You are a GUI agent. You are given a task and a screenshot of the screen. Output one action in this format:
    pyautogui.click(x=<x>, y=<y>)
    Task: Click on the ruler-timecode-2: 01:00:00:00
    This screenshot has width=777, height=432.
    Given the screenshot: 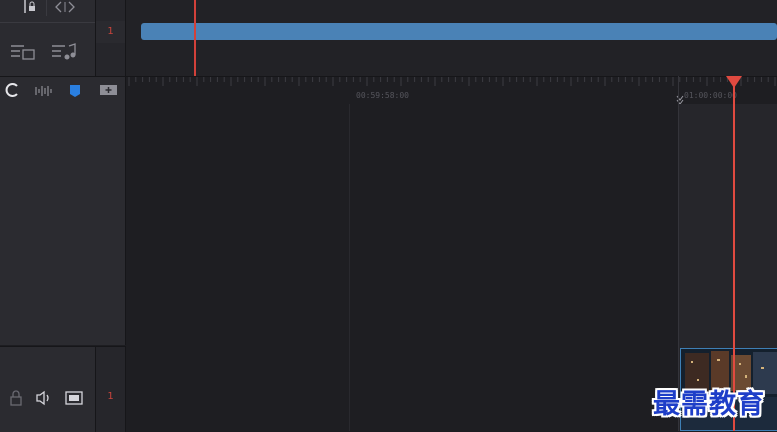 What is the action you would take?
    pyautogui.click(x=710, y=95)
    